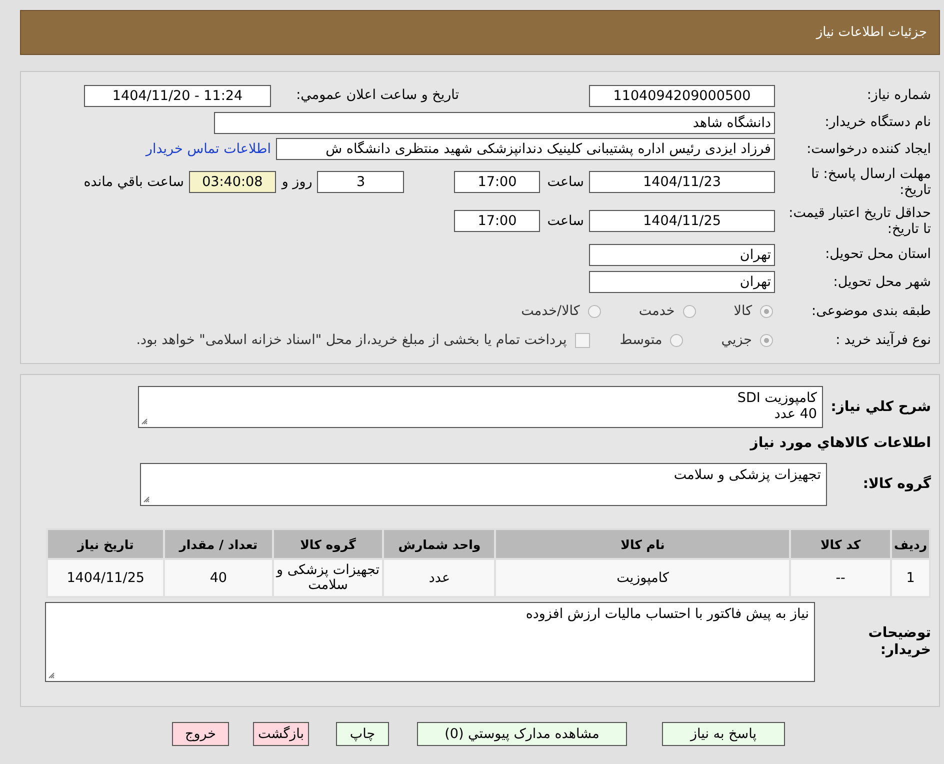 The image size is (944, 764). What do you see at coordinates (439, 544) in the screenshot?
I see `column-header: واحد شمارش` at bounding box center [439, 544].